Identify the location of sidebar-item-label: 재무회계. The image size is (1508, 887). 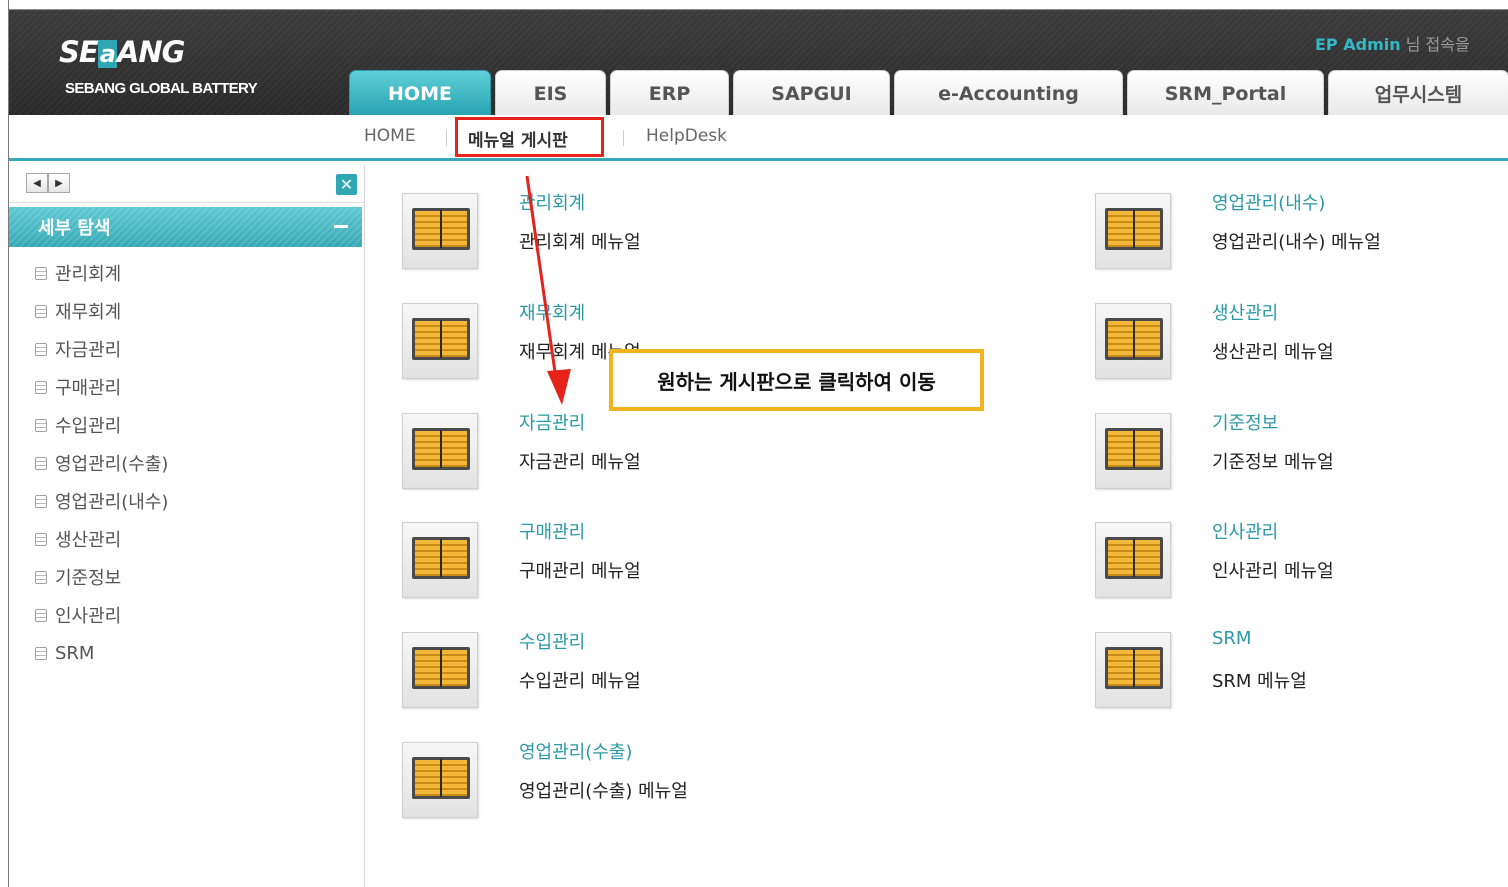
(88, 312).